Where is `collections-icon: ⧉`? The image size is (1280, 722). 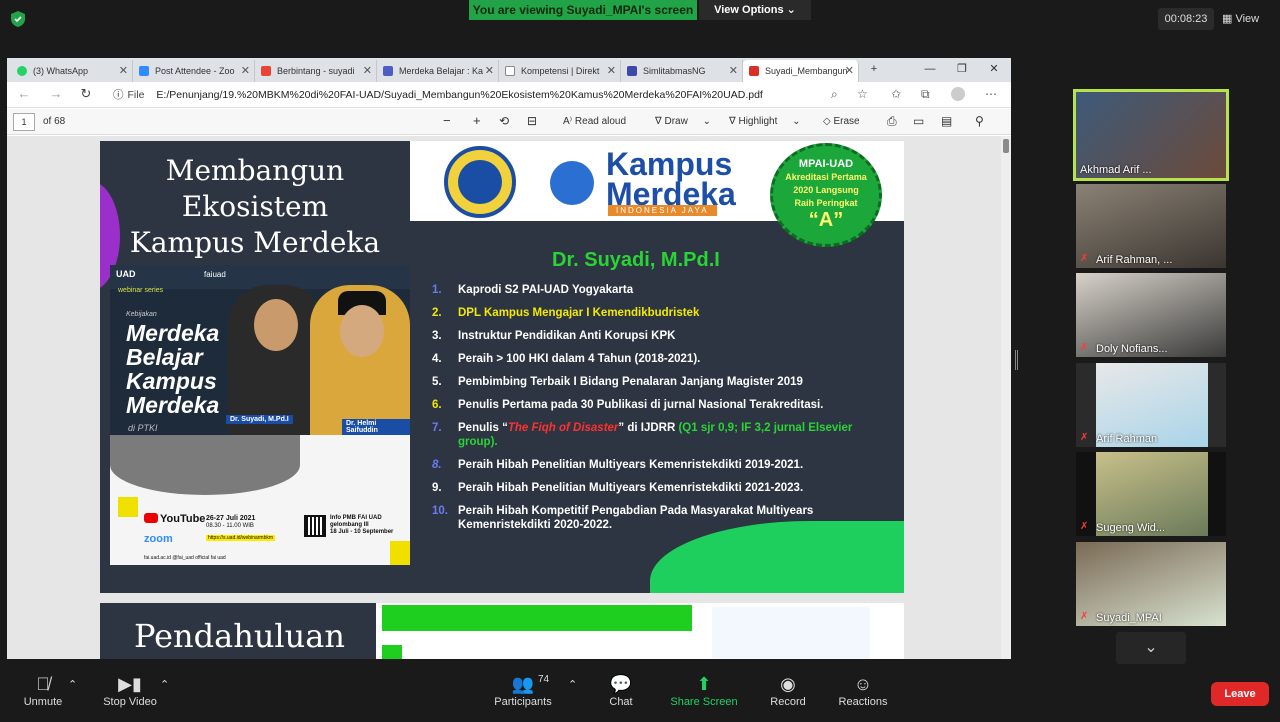 collections-icon: ⧉ is located at coordinates (925, 94).